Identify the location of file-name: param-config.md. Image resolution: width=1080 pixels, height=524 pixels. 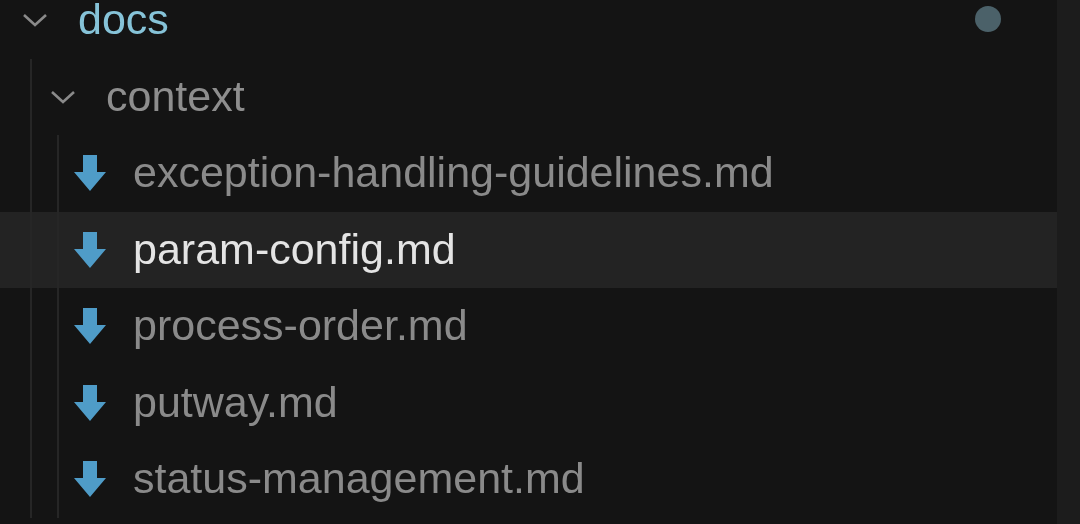
(294, 249).